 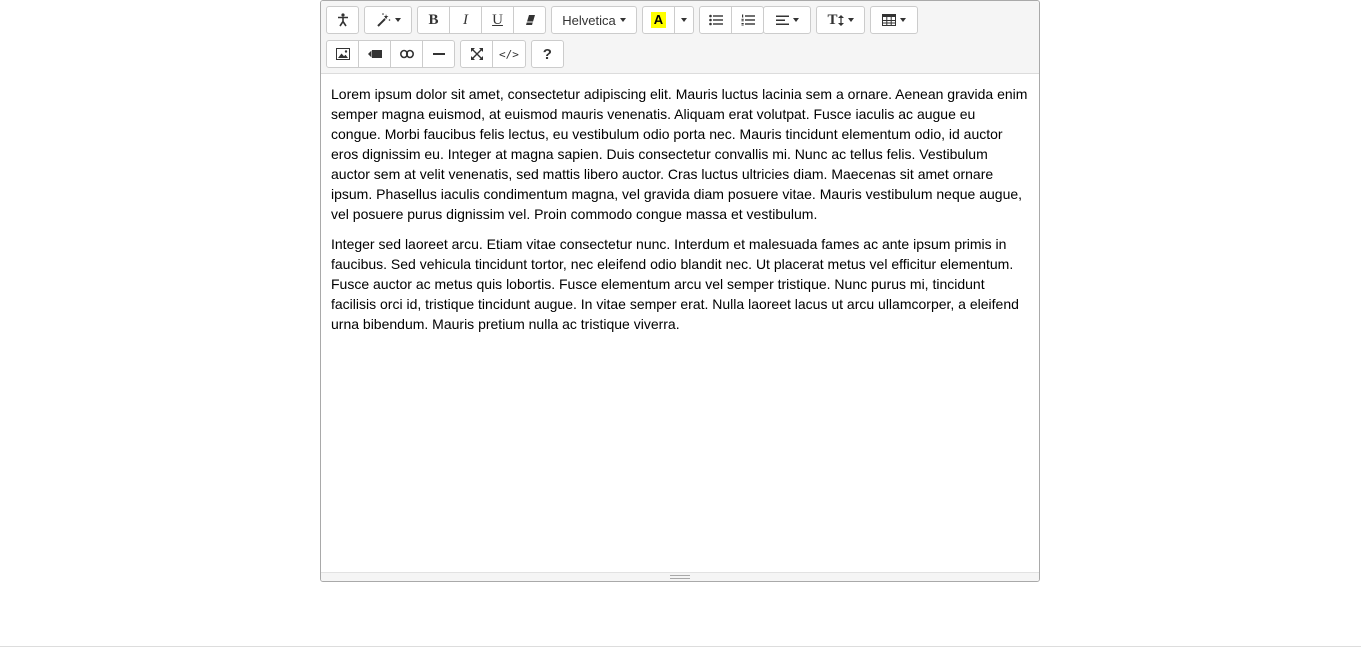 I want to click on line-height-icon, so click(x=840, y=20).